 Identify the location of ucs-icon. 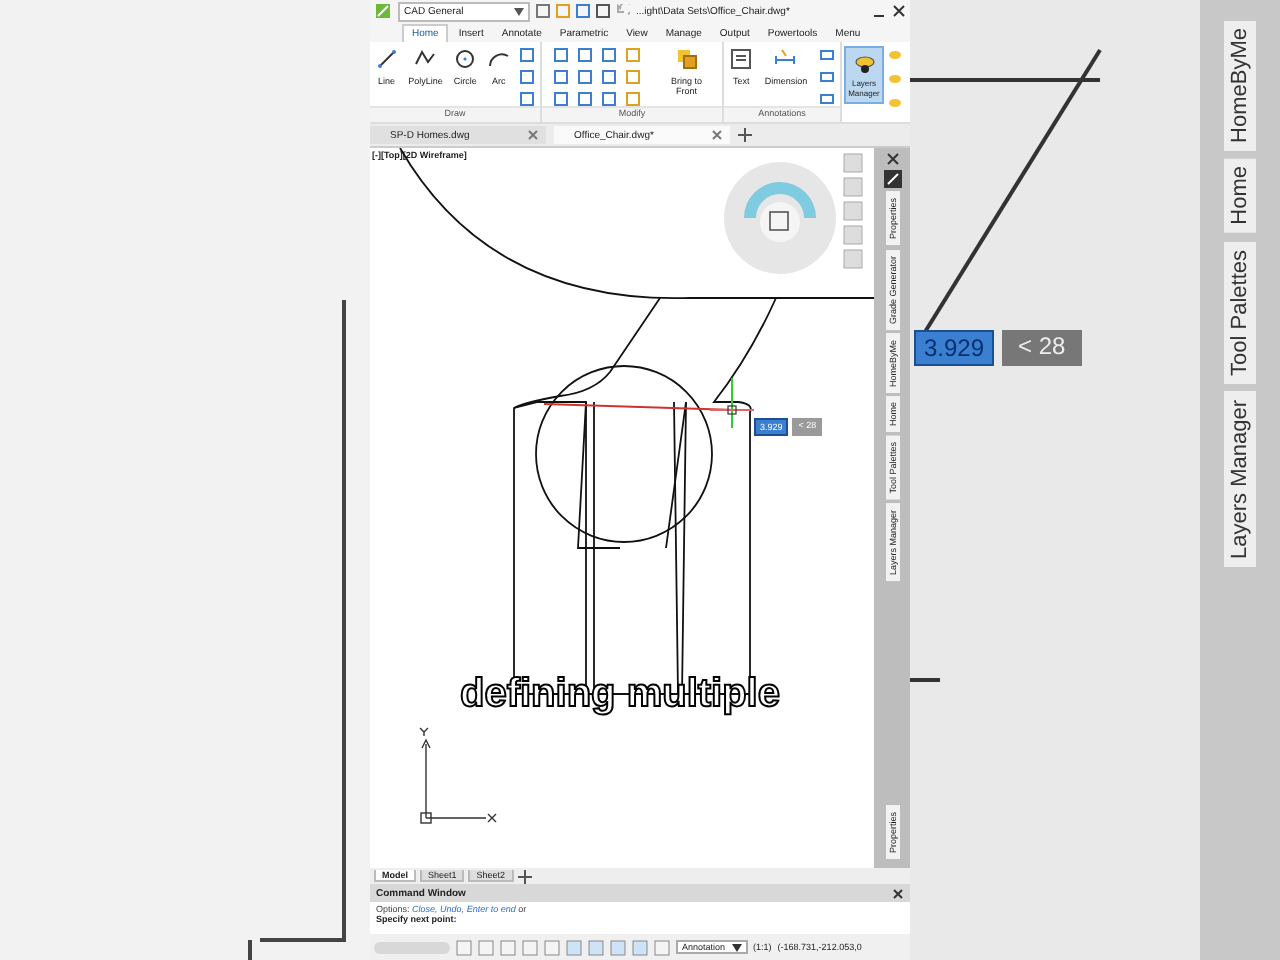
(458, 775).